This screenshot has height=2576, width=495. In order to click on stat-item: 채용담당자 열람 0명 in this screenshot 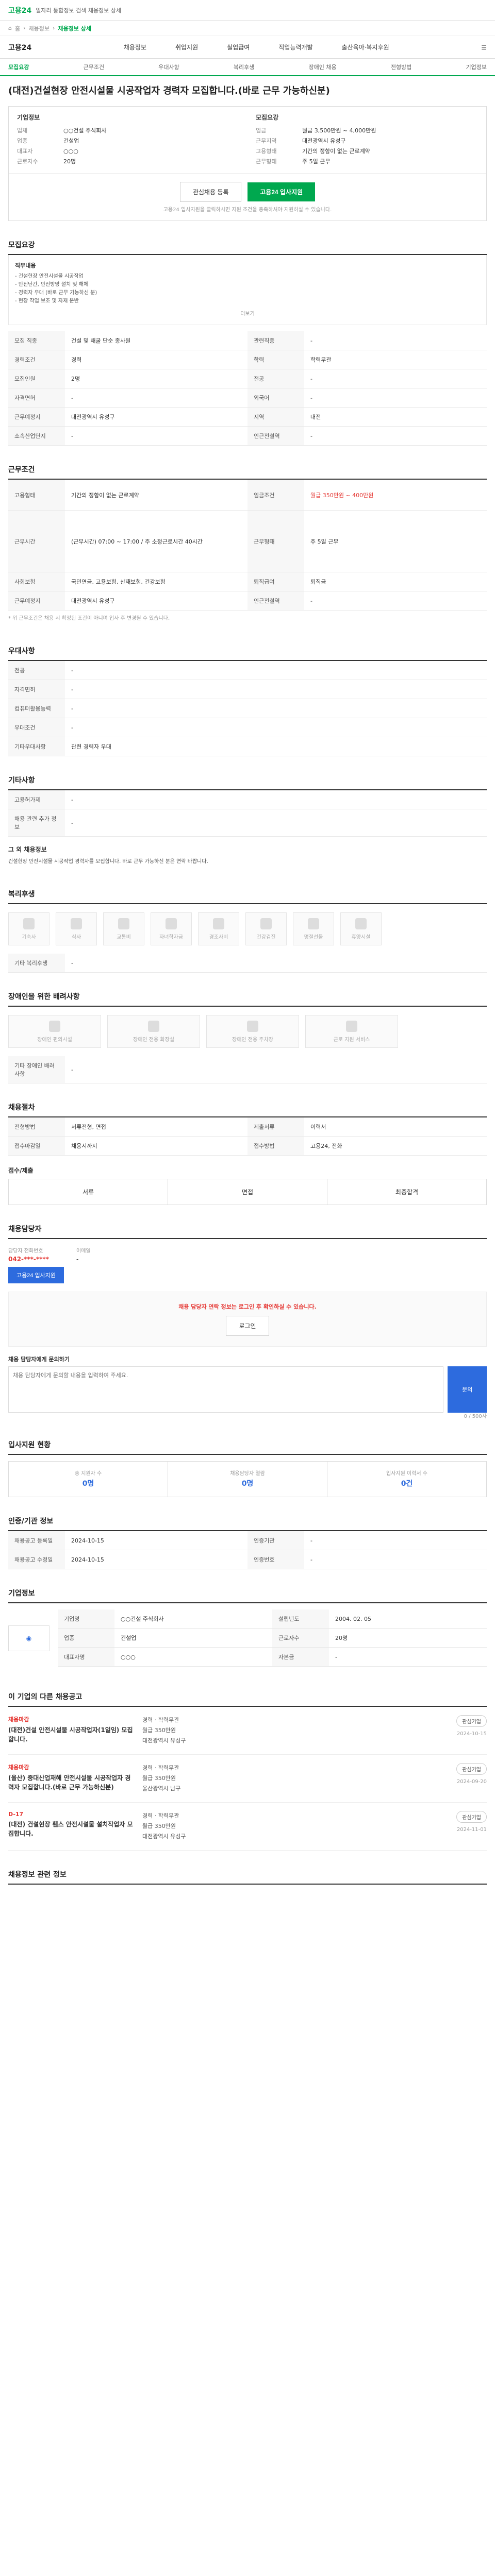, I will do `click(247, 1479)`.